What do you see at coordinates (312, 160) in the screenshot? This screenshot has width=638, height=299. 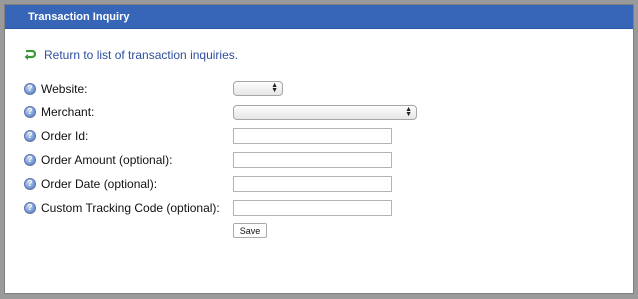 I see `order-amount-input` at bounding box center [312, 160].